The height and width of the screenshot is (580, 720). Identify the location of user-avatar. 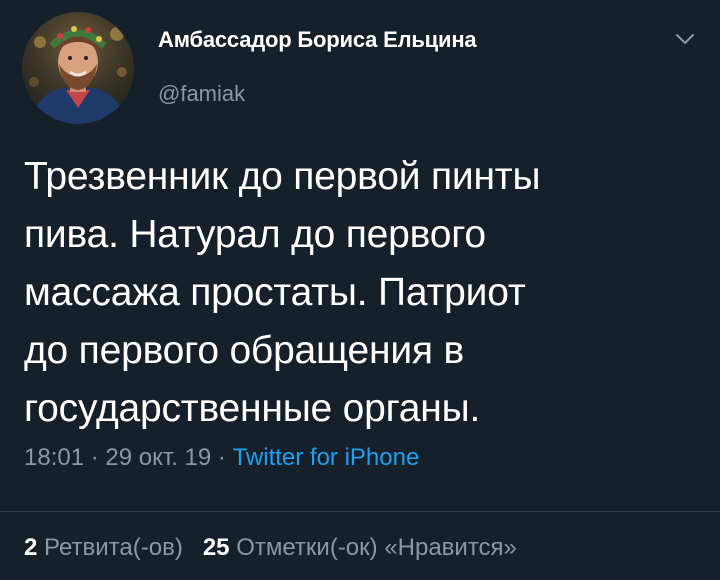
(78, 68).